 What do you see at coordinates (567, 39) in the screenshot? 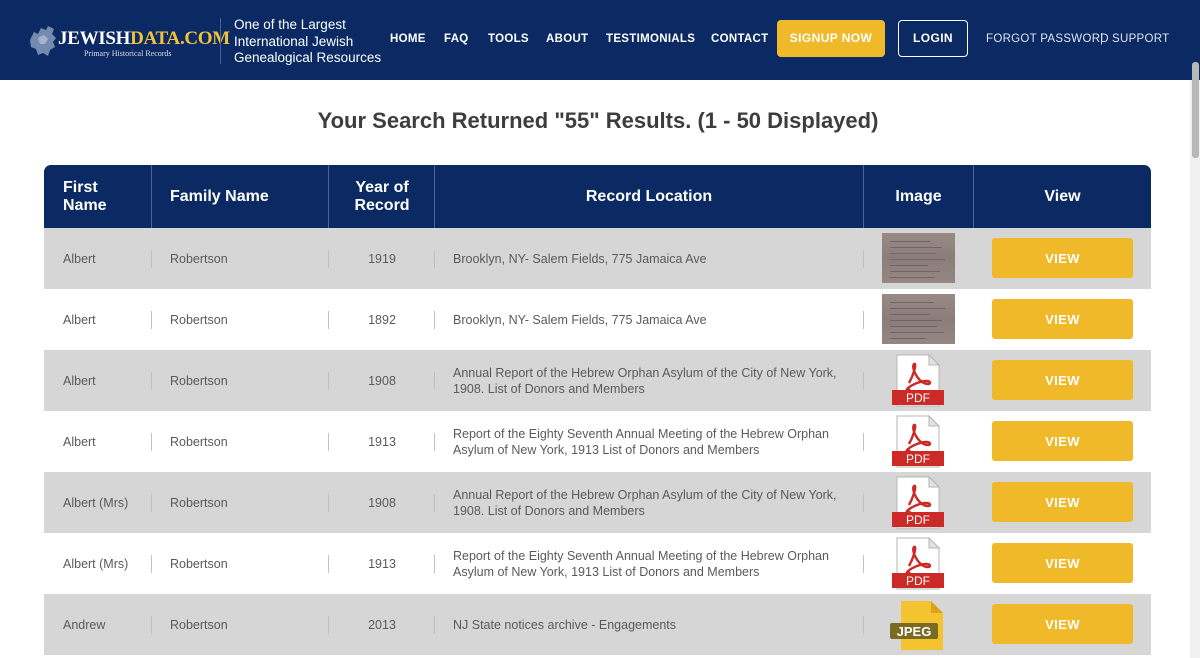
I see `nav-about: ABOUT` at bounding box center [567, 39].